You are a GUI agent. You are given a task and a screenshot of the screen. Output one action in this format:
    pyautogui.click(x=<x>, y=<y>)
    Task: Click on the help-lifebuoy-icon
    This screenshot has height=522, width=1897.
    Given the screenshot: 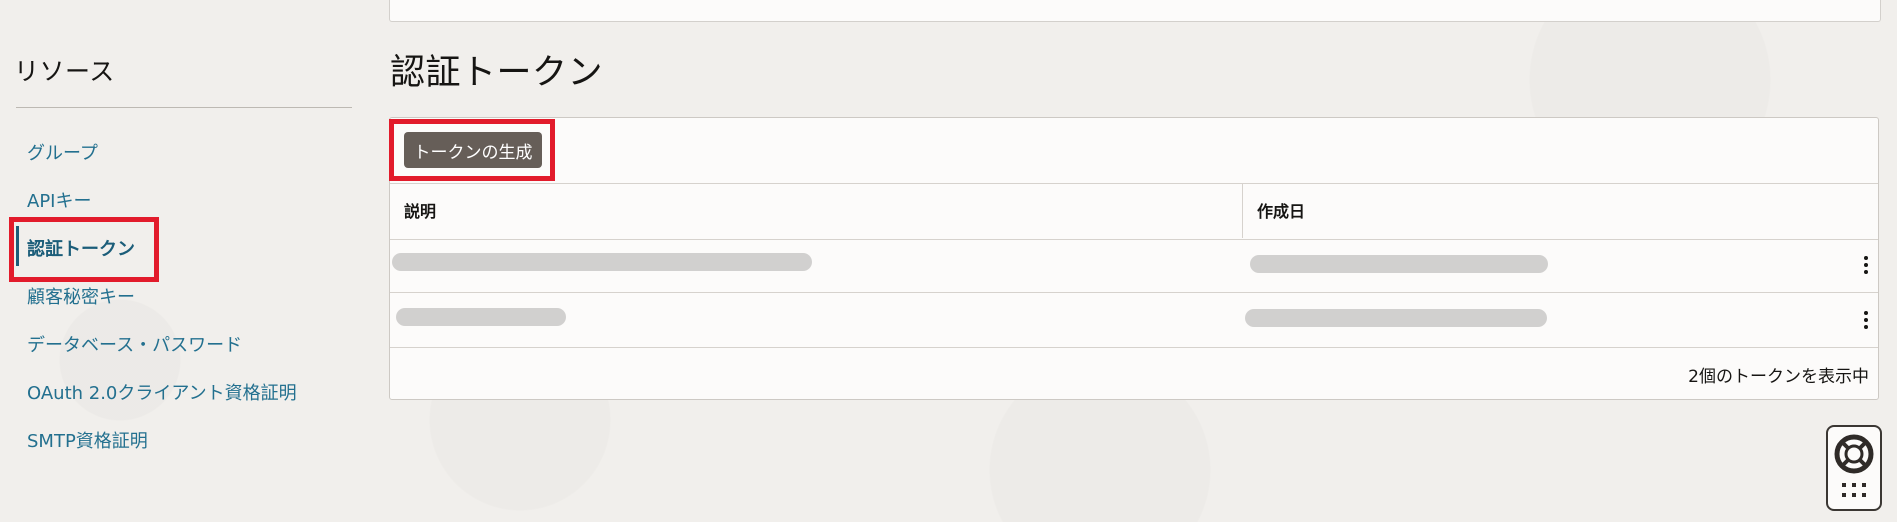 What is the action you would take?
    pyautogui.click(x=1854, y=468)
    